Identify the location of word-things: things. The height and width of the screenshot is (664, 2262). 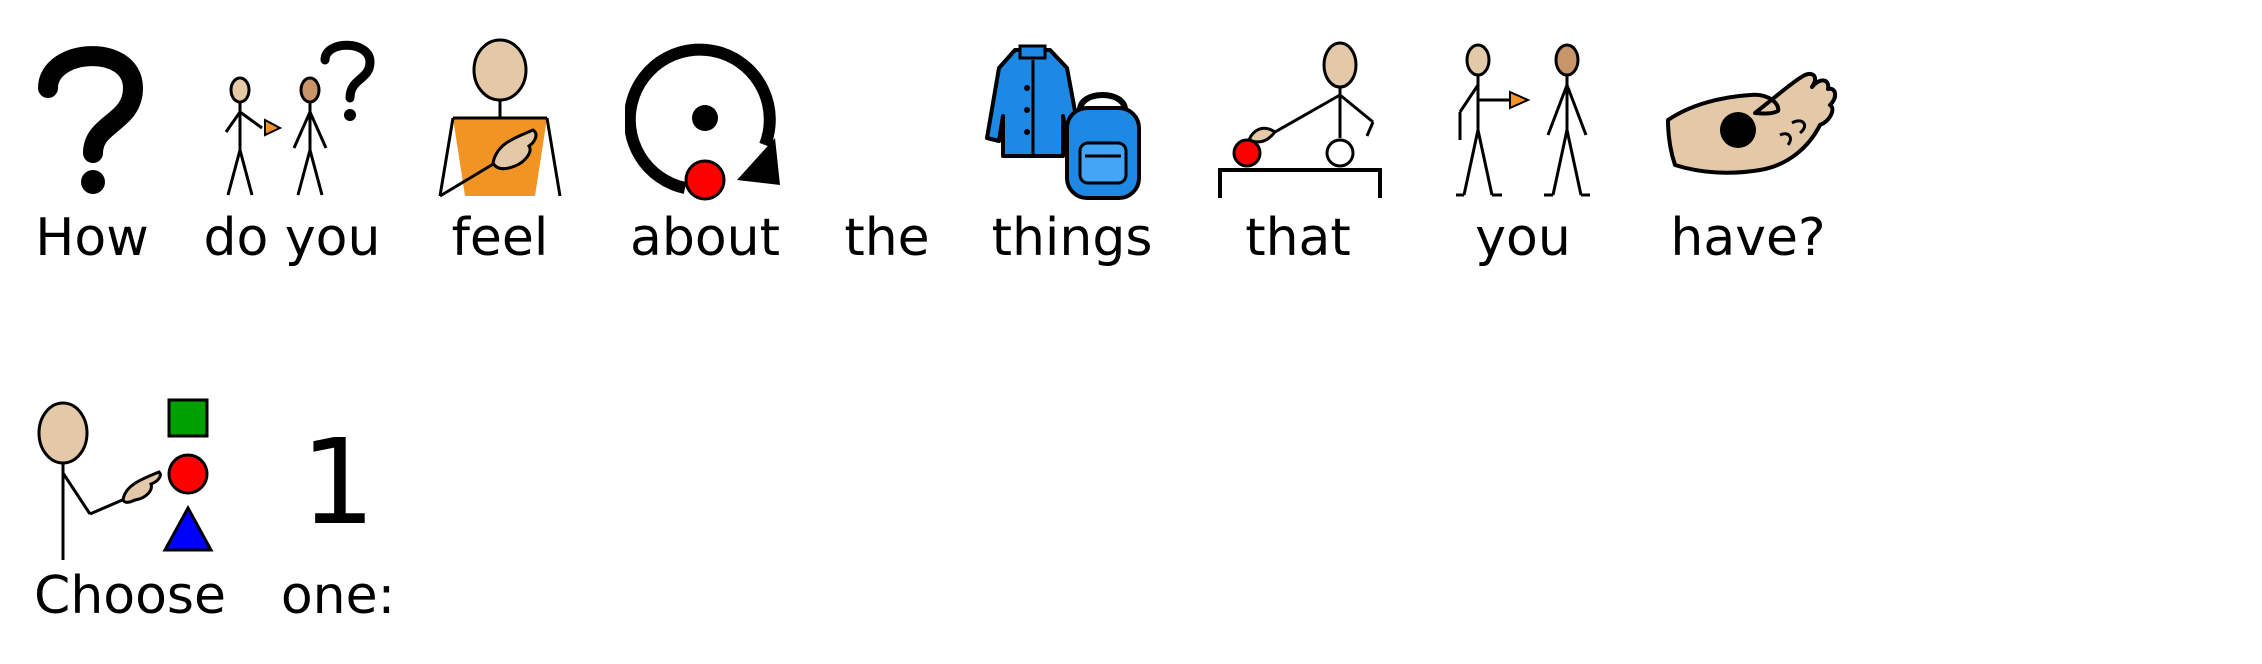
(1072, 238).